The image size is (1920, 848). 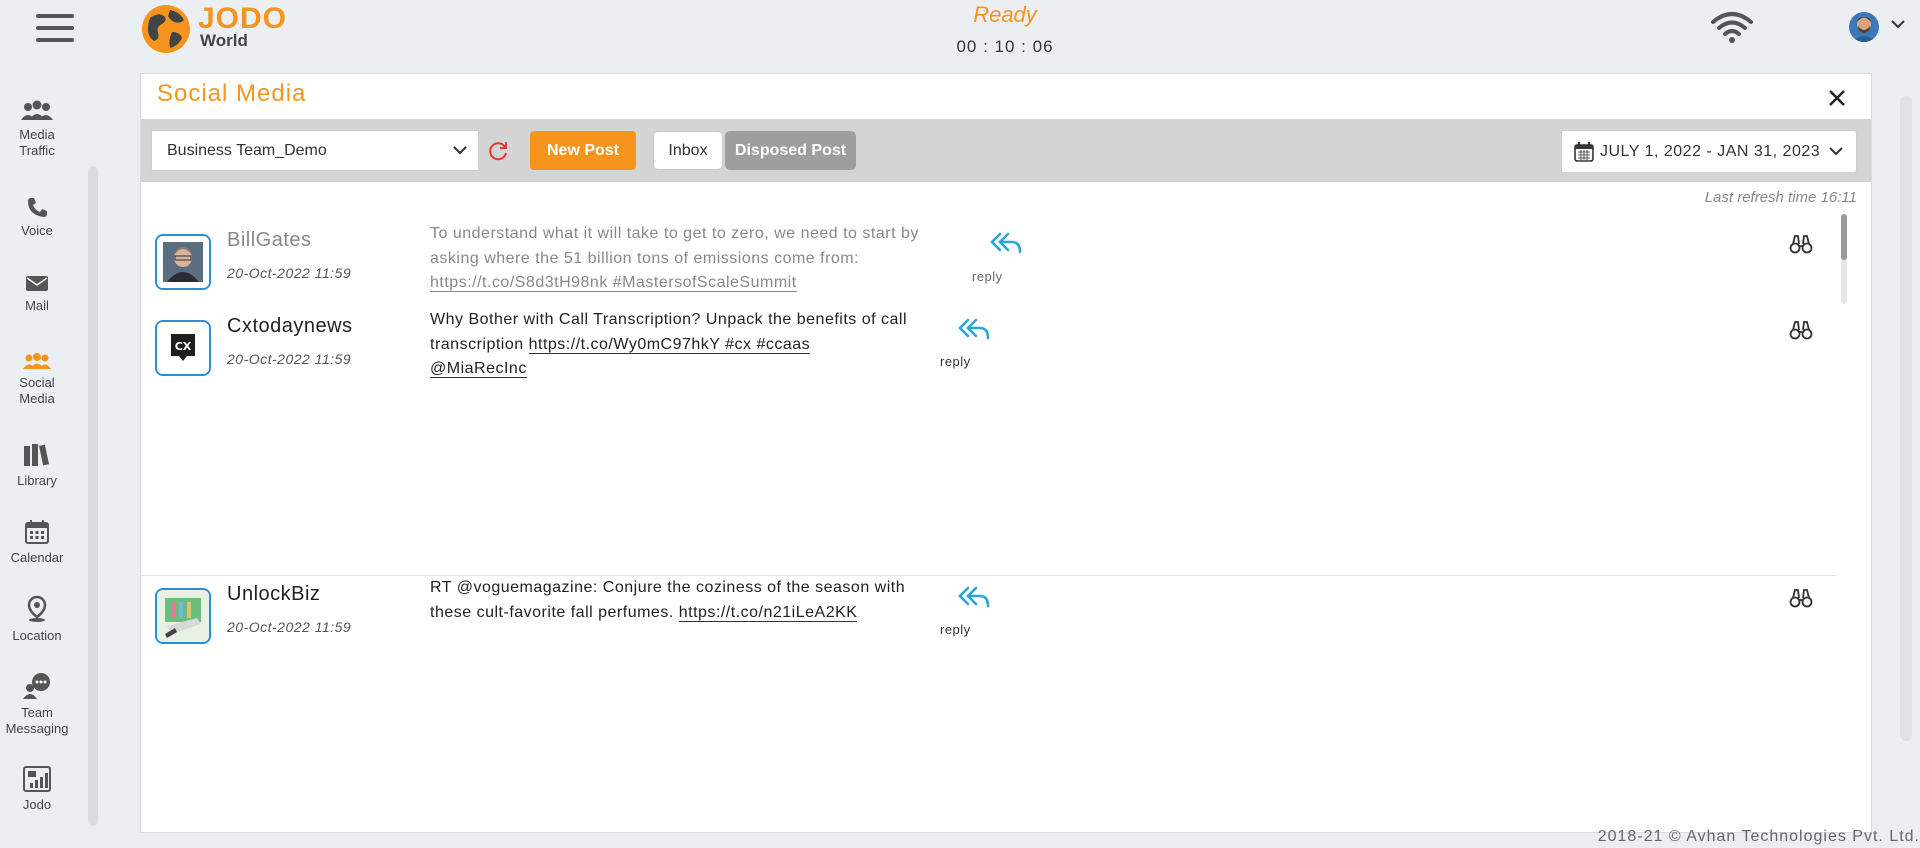 I want to click on footer-copyright: 2018-21 © Avhan Technologies Pvt. Ltd., so click(x=1758, y=836).